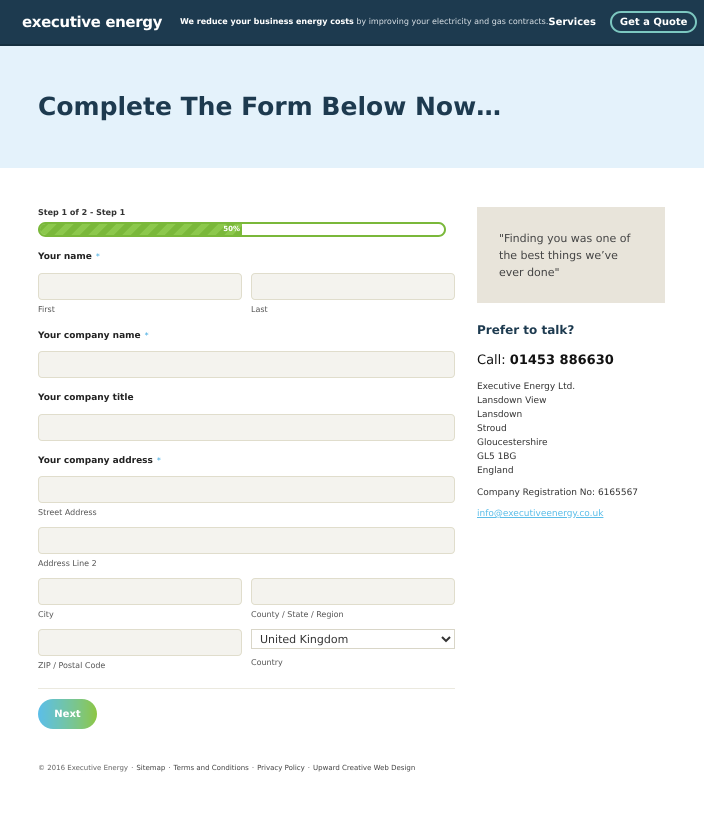  What do you see at coordinates (364, 22) in the screenshot?
I see `tagline: We reduce your business energy costs by improving your electricity and gas contracts.` at bounding box center [364, 22].